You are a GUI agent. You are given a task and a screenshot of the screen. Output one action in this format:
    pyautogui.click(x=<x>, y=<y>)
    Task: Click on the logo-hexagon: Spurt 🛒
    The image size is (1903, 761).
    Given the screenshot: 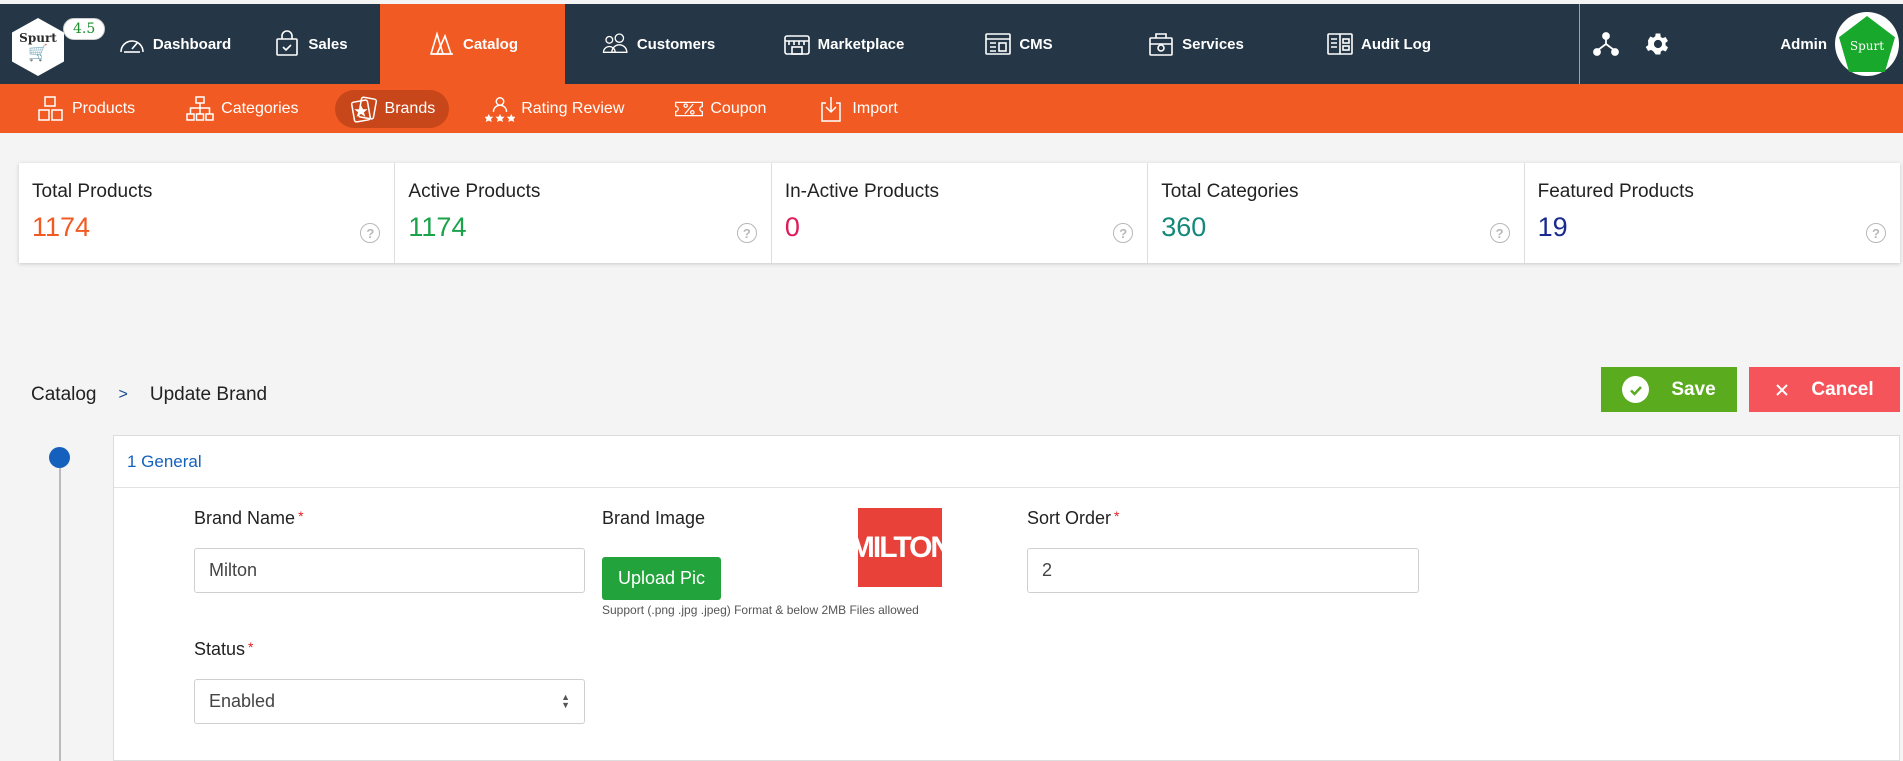 What is the action you would take?
    pyautogui.click(x=38, y=47)
    